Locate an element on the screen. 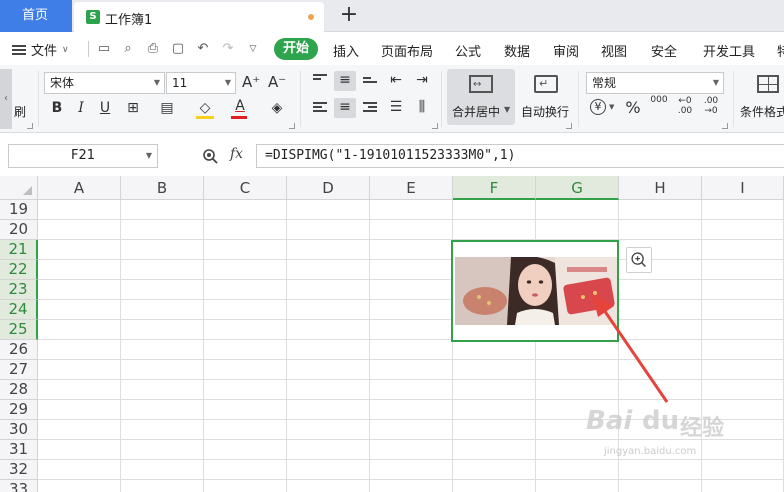  ribbon-scroll-left-button: ‹ is located at coordinates (6, 99).